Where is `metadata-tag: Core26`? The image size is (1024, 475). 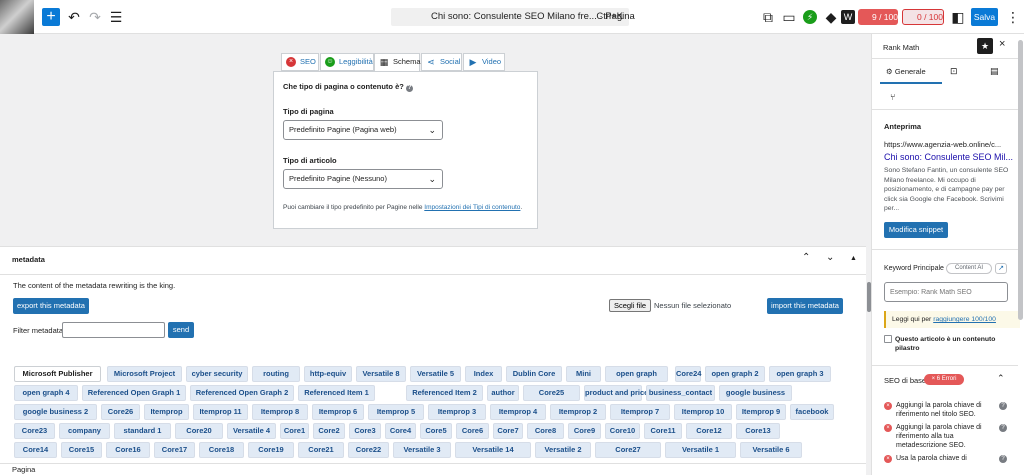
metadata-tag: Core26 is located at coordinates (120, 412).